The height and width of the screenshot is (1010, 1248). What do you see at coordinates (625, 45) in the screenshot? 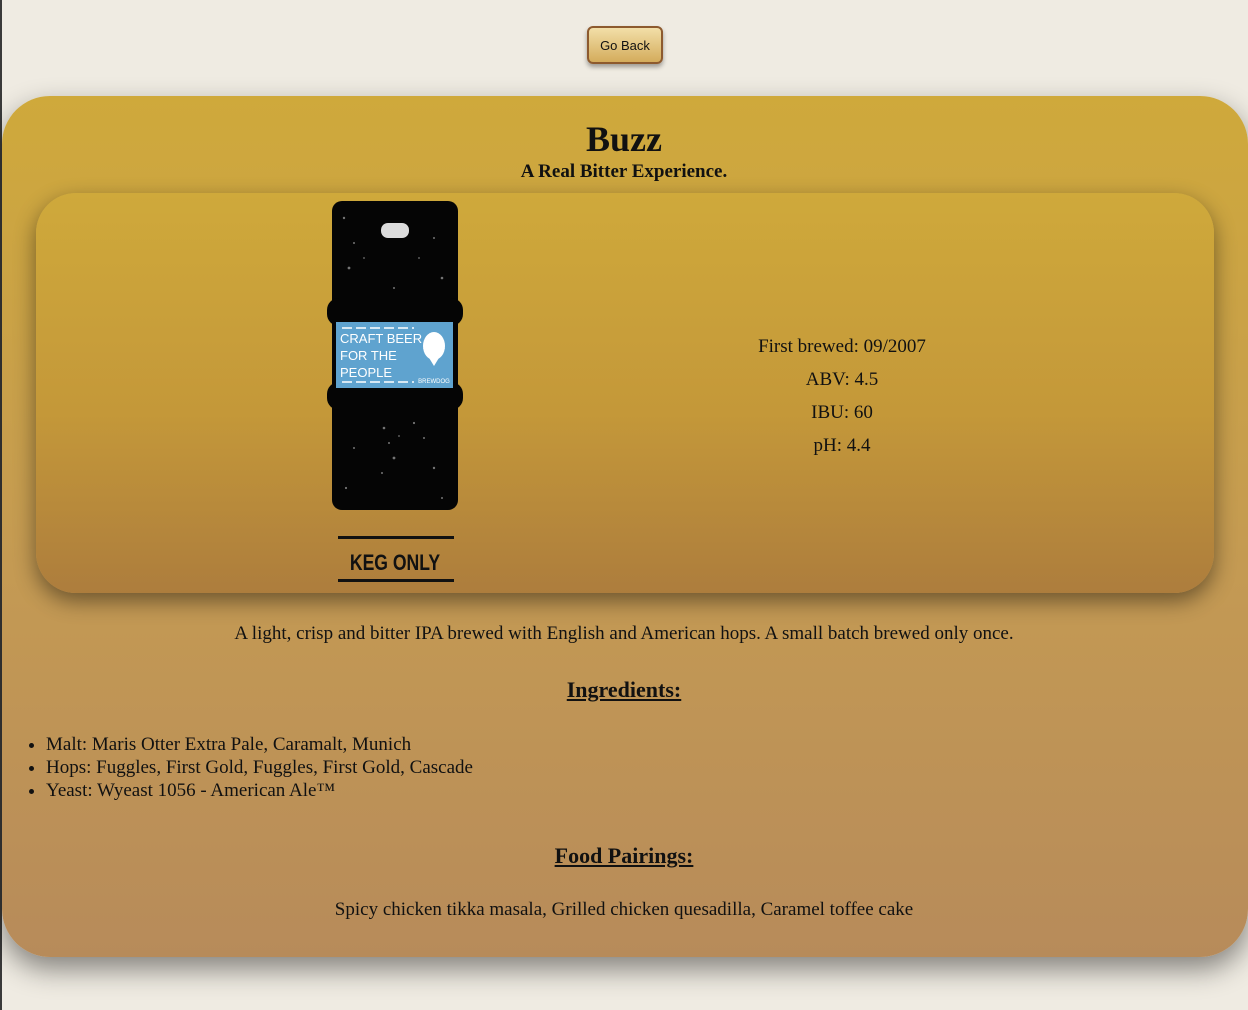
I see `go-back-button: Go Back` at bounding box center [625, 45].